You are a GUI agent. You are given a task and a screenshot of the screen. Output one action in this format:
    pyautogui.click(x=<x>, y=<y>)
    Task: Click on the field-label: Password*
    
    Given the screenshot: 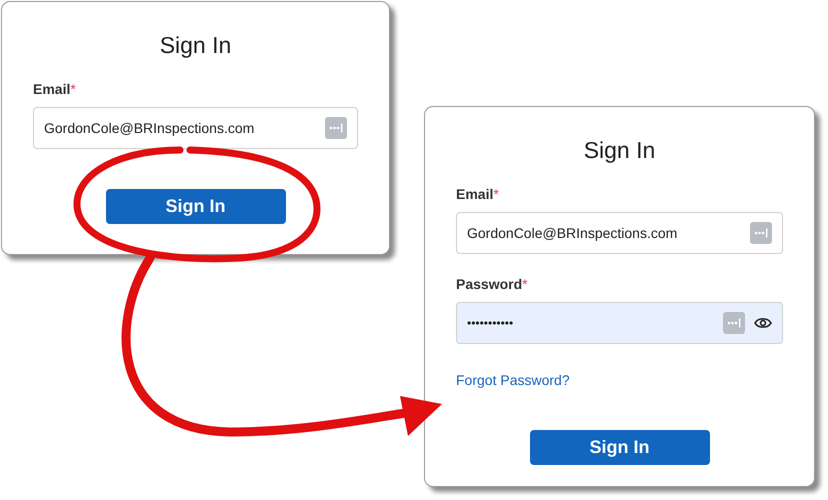 What is the action you would take?
    pyautogui.click(x=492, y=284)
    